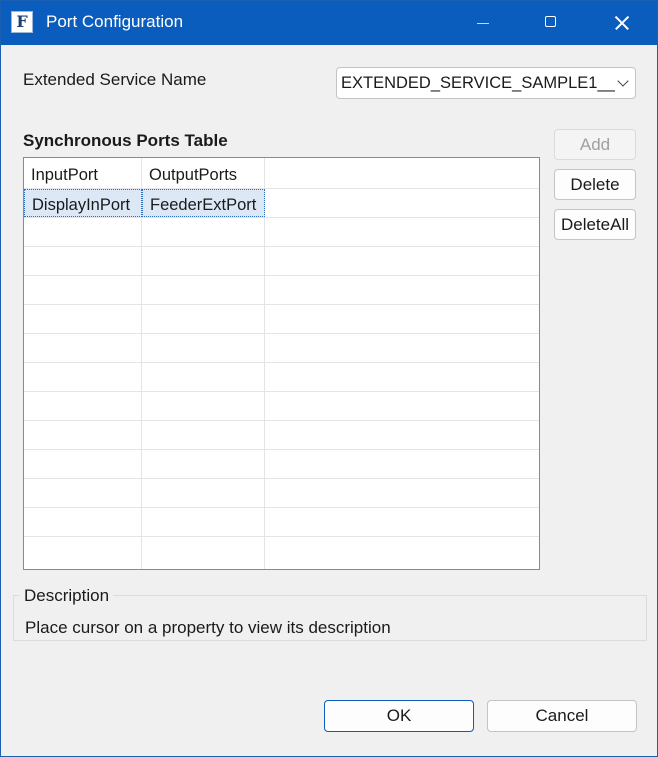 The image size is (658, 757). I want to click on window-title: Port Configuration, so click(115, 21).